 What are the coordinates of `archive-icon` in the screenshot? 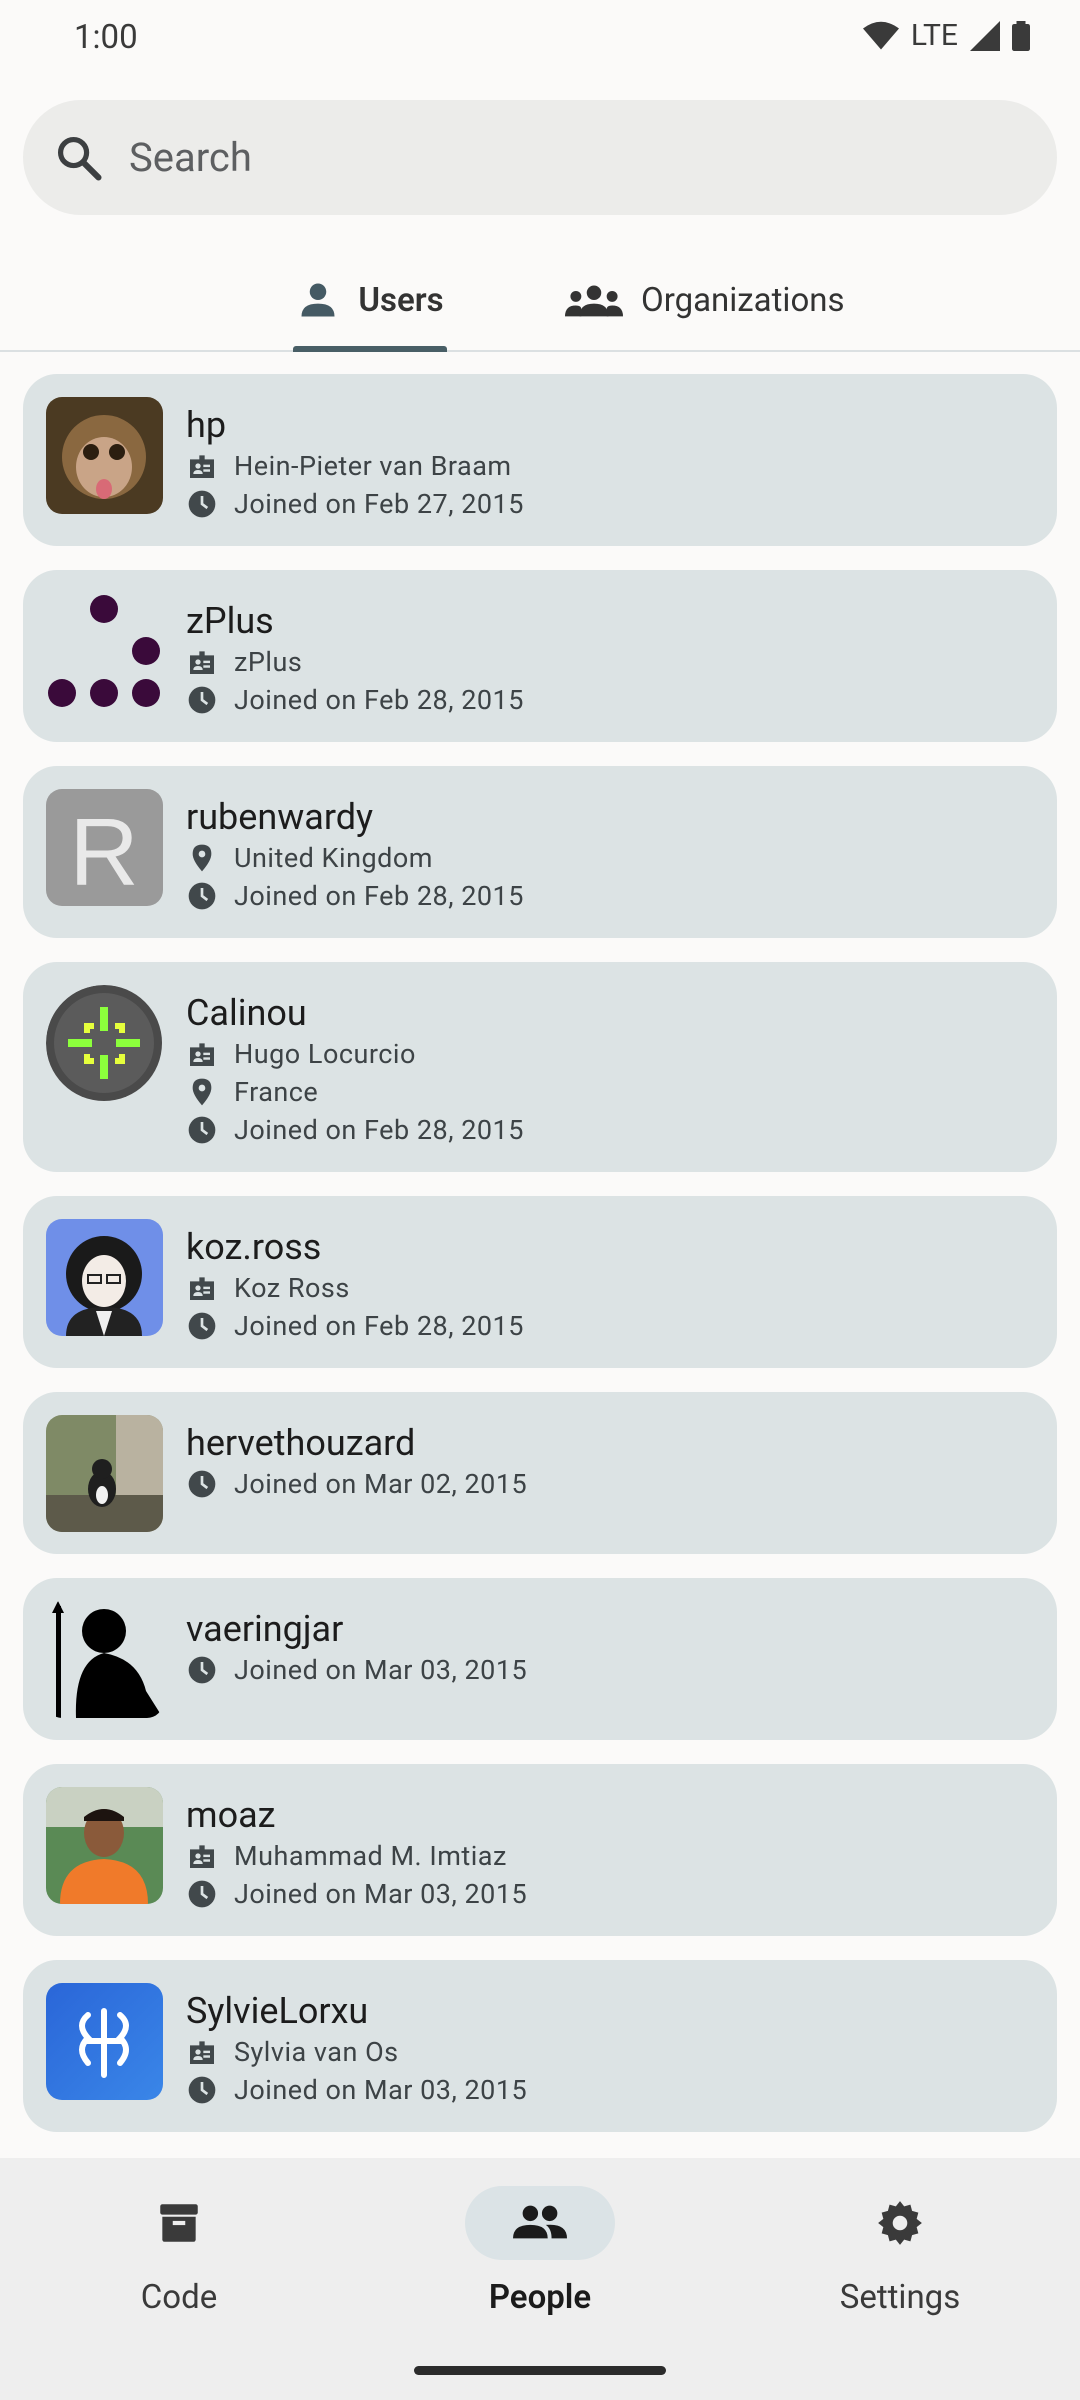 It's located at (179, 2223).